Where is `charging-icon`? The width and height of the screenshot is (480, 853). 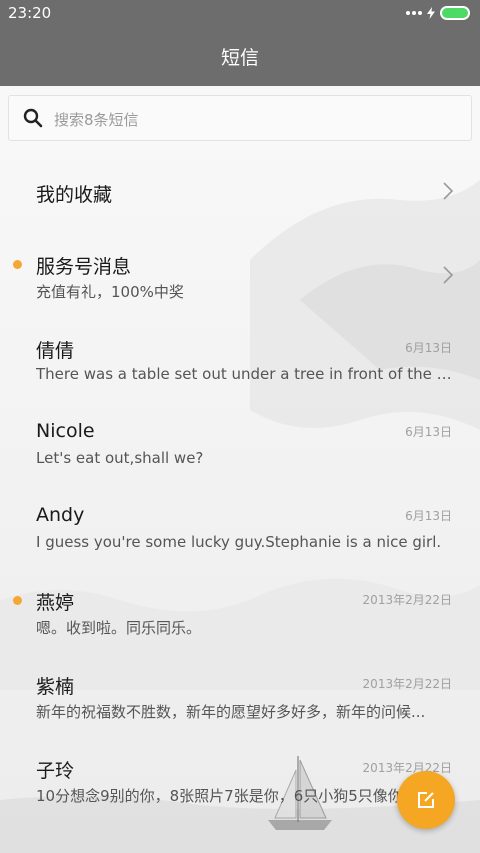 charging-icon is located at coordinates (431, 13).